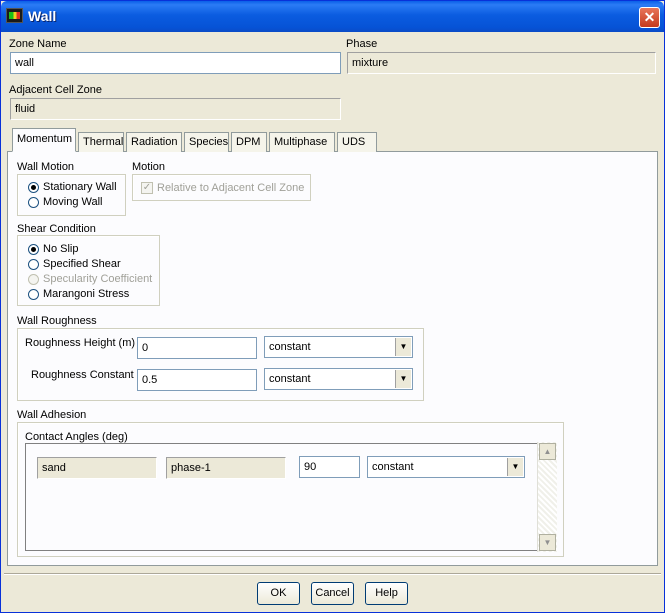  What do you see at coordinates (52, 415) in the screenshot?
I see `wall-adhesion-label: Wall Adhesion` at bounding box center [52, 415].